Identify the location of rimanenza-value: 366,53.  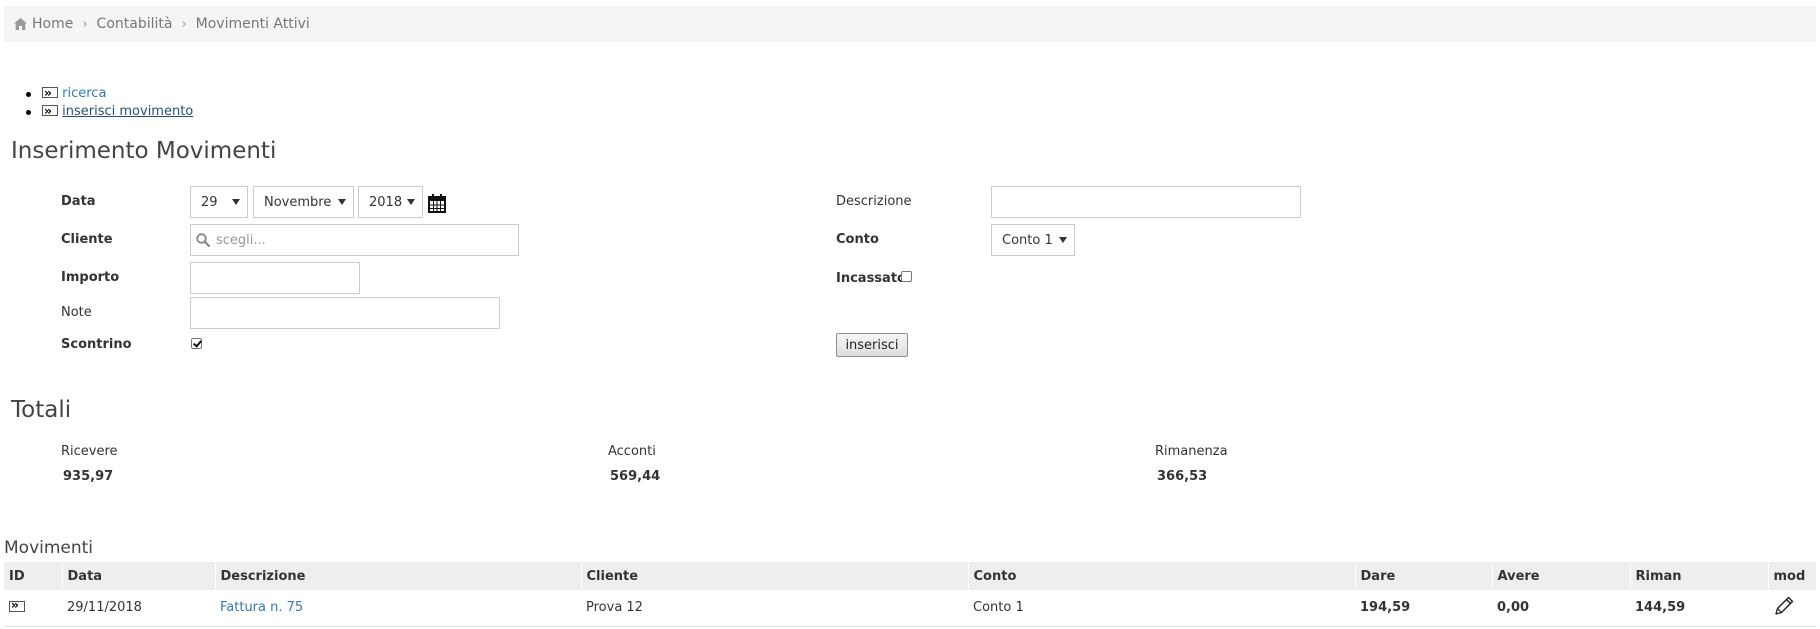
(1182, 476).